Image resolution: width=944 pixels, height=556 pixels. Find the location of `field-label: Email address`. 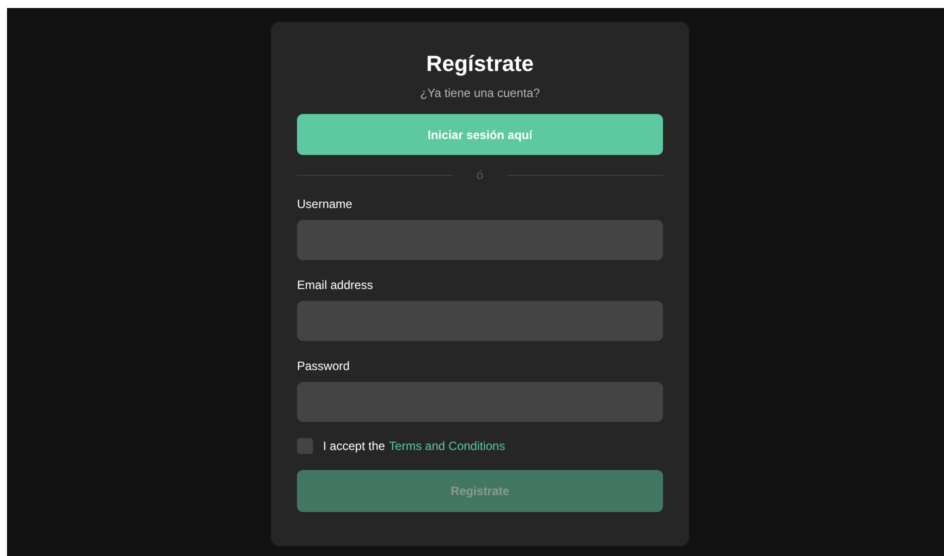

field-label: Email address is located at coordinates (335, 285).